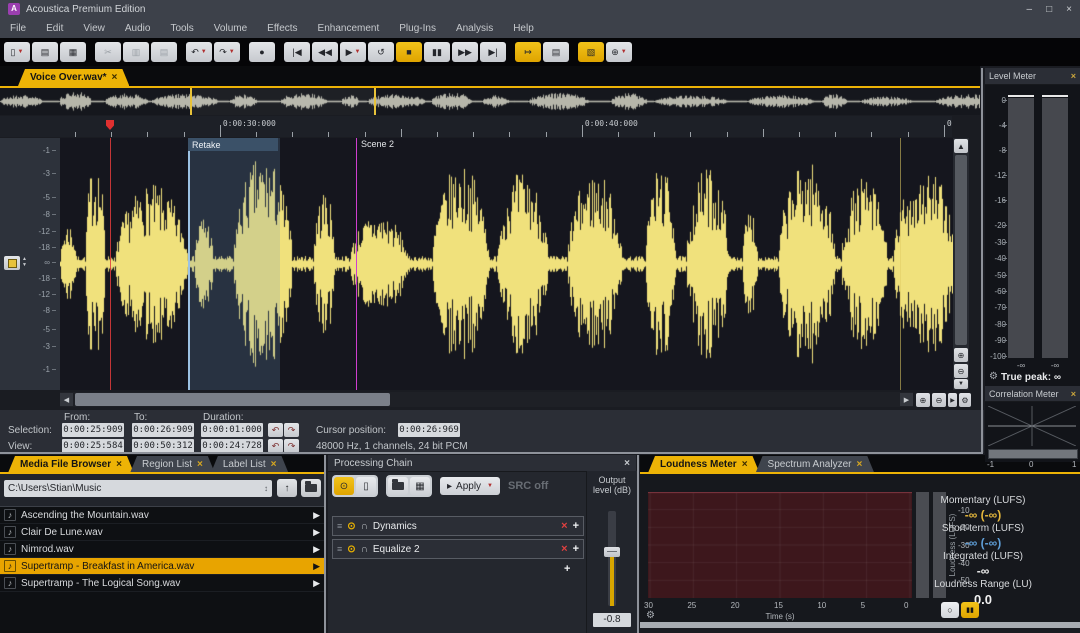  I want to click on chain-open-button, so click(398, 486).